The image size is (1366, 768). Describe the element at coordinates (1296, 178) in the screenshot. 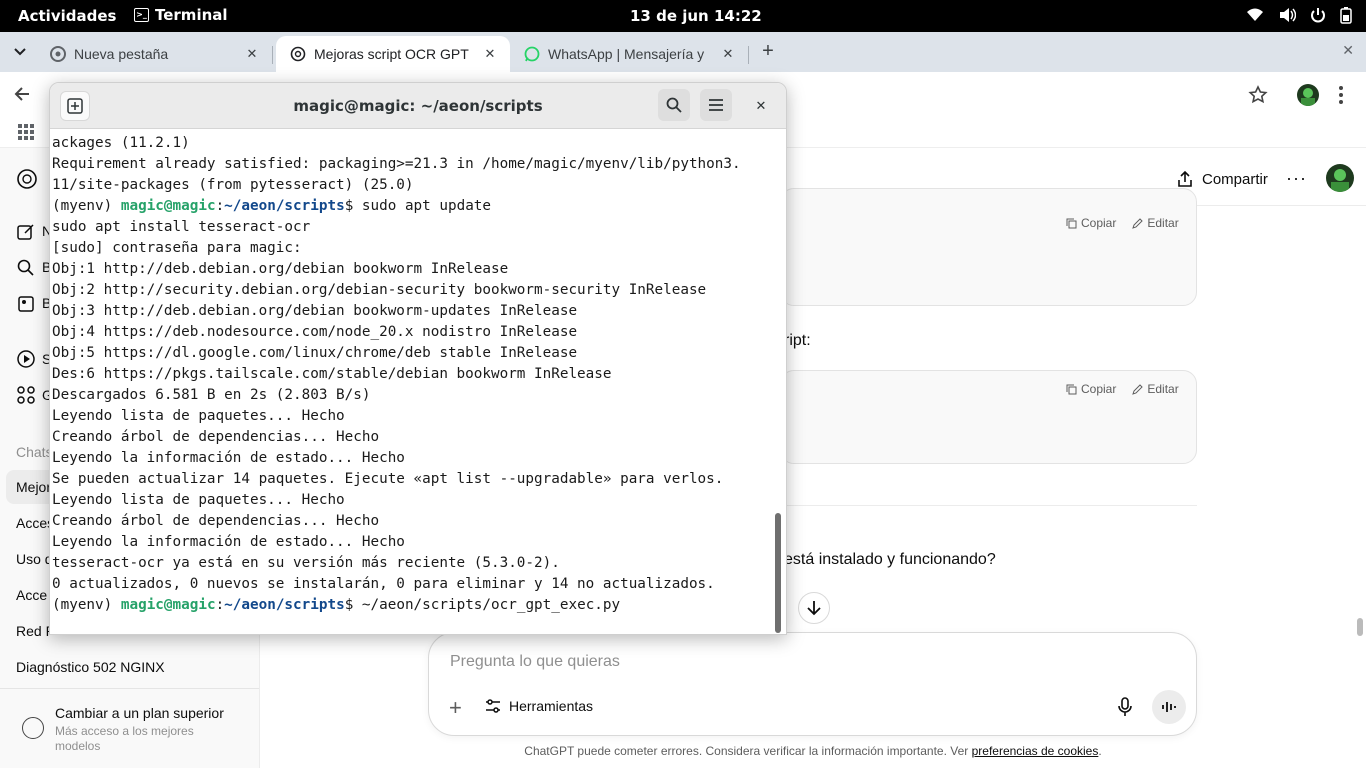

I see `more-options-button: ···` at that location.